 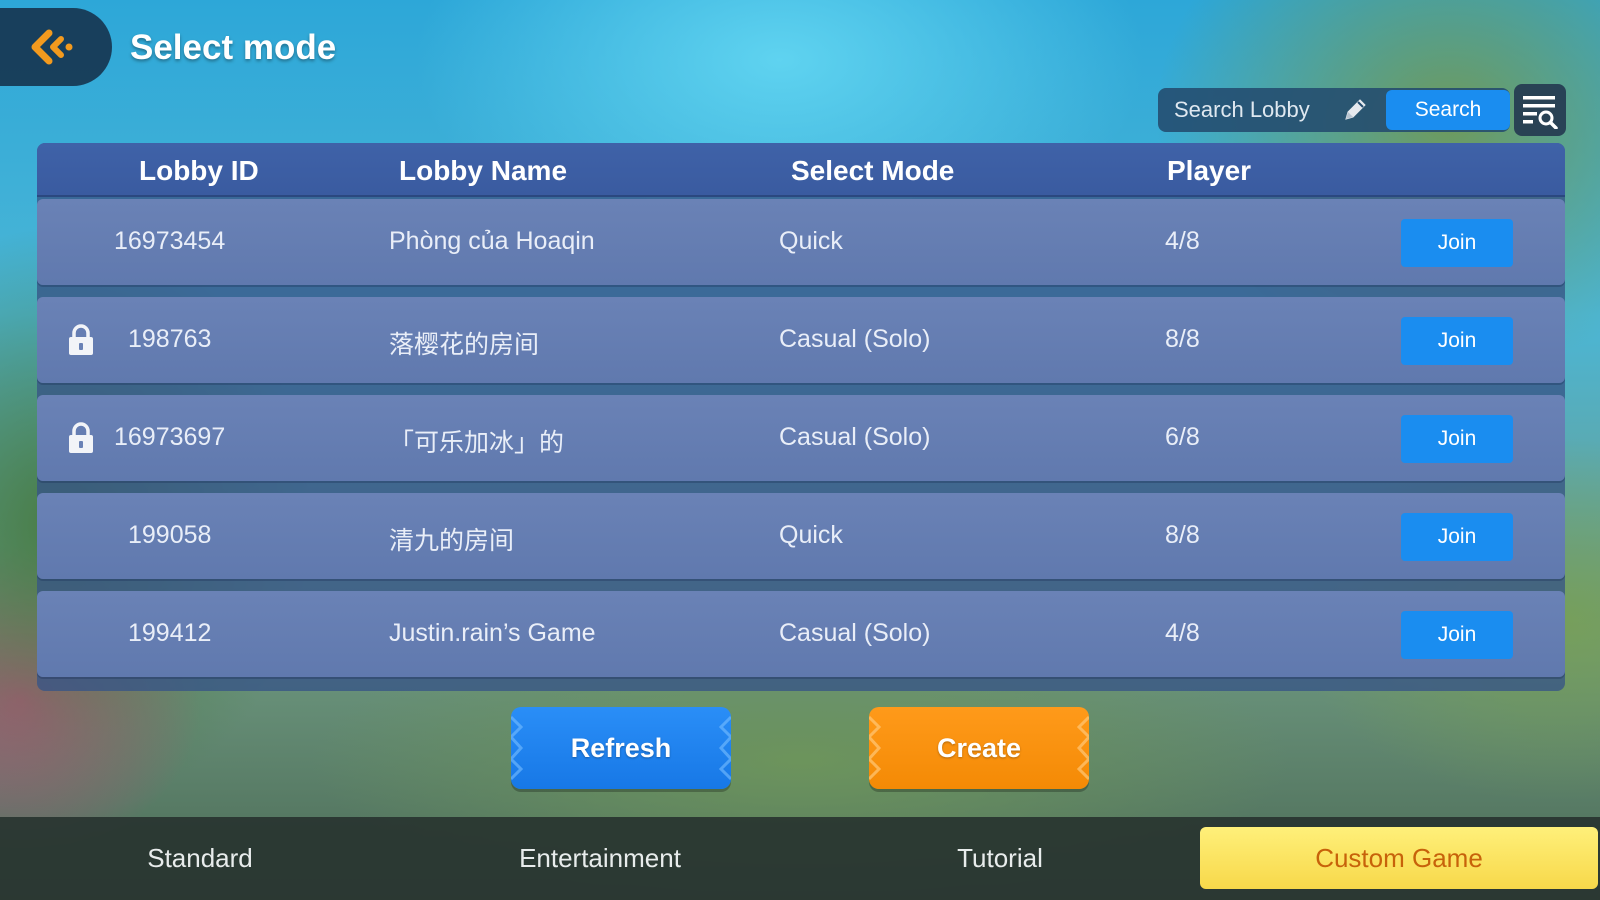 I want to click on pencil-icon, so click(x=1355, y=110).